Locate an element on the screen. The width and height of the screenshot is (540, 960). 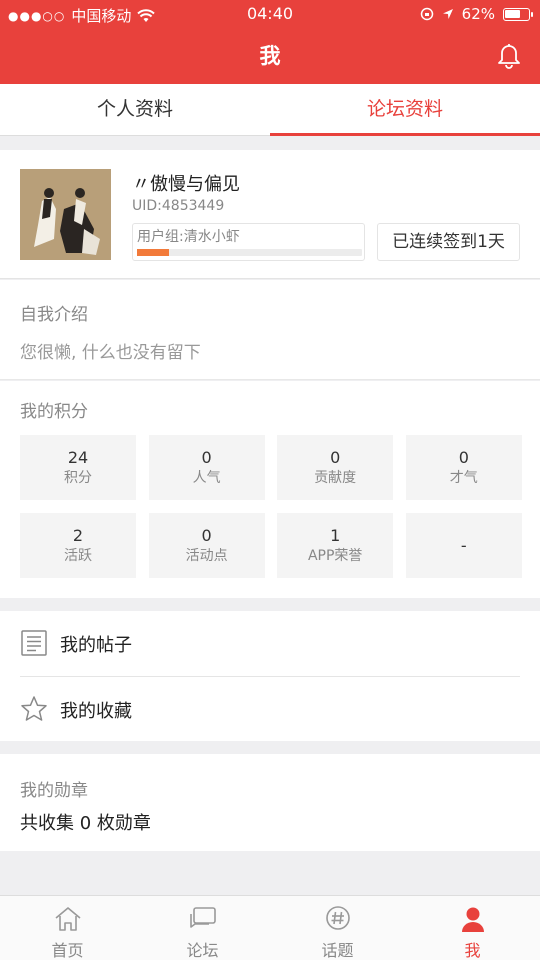
user-icon is located at coordinates (472, 919).